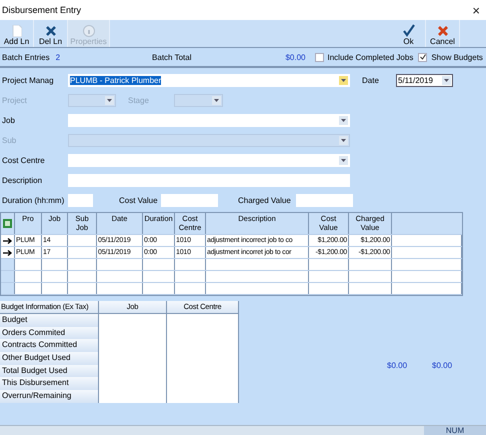  Describe the element at coordinates (139, 200) in the screenshot. I see `field-label: Cost Value` at that location.